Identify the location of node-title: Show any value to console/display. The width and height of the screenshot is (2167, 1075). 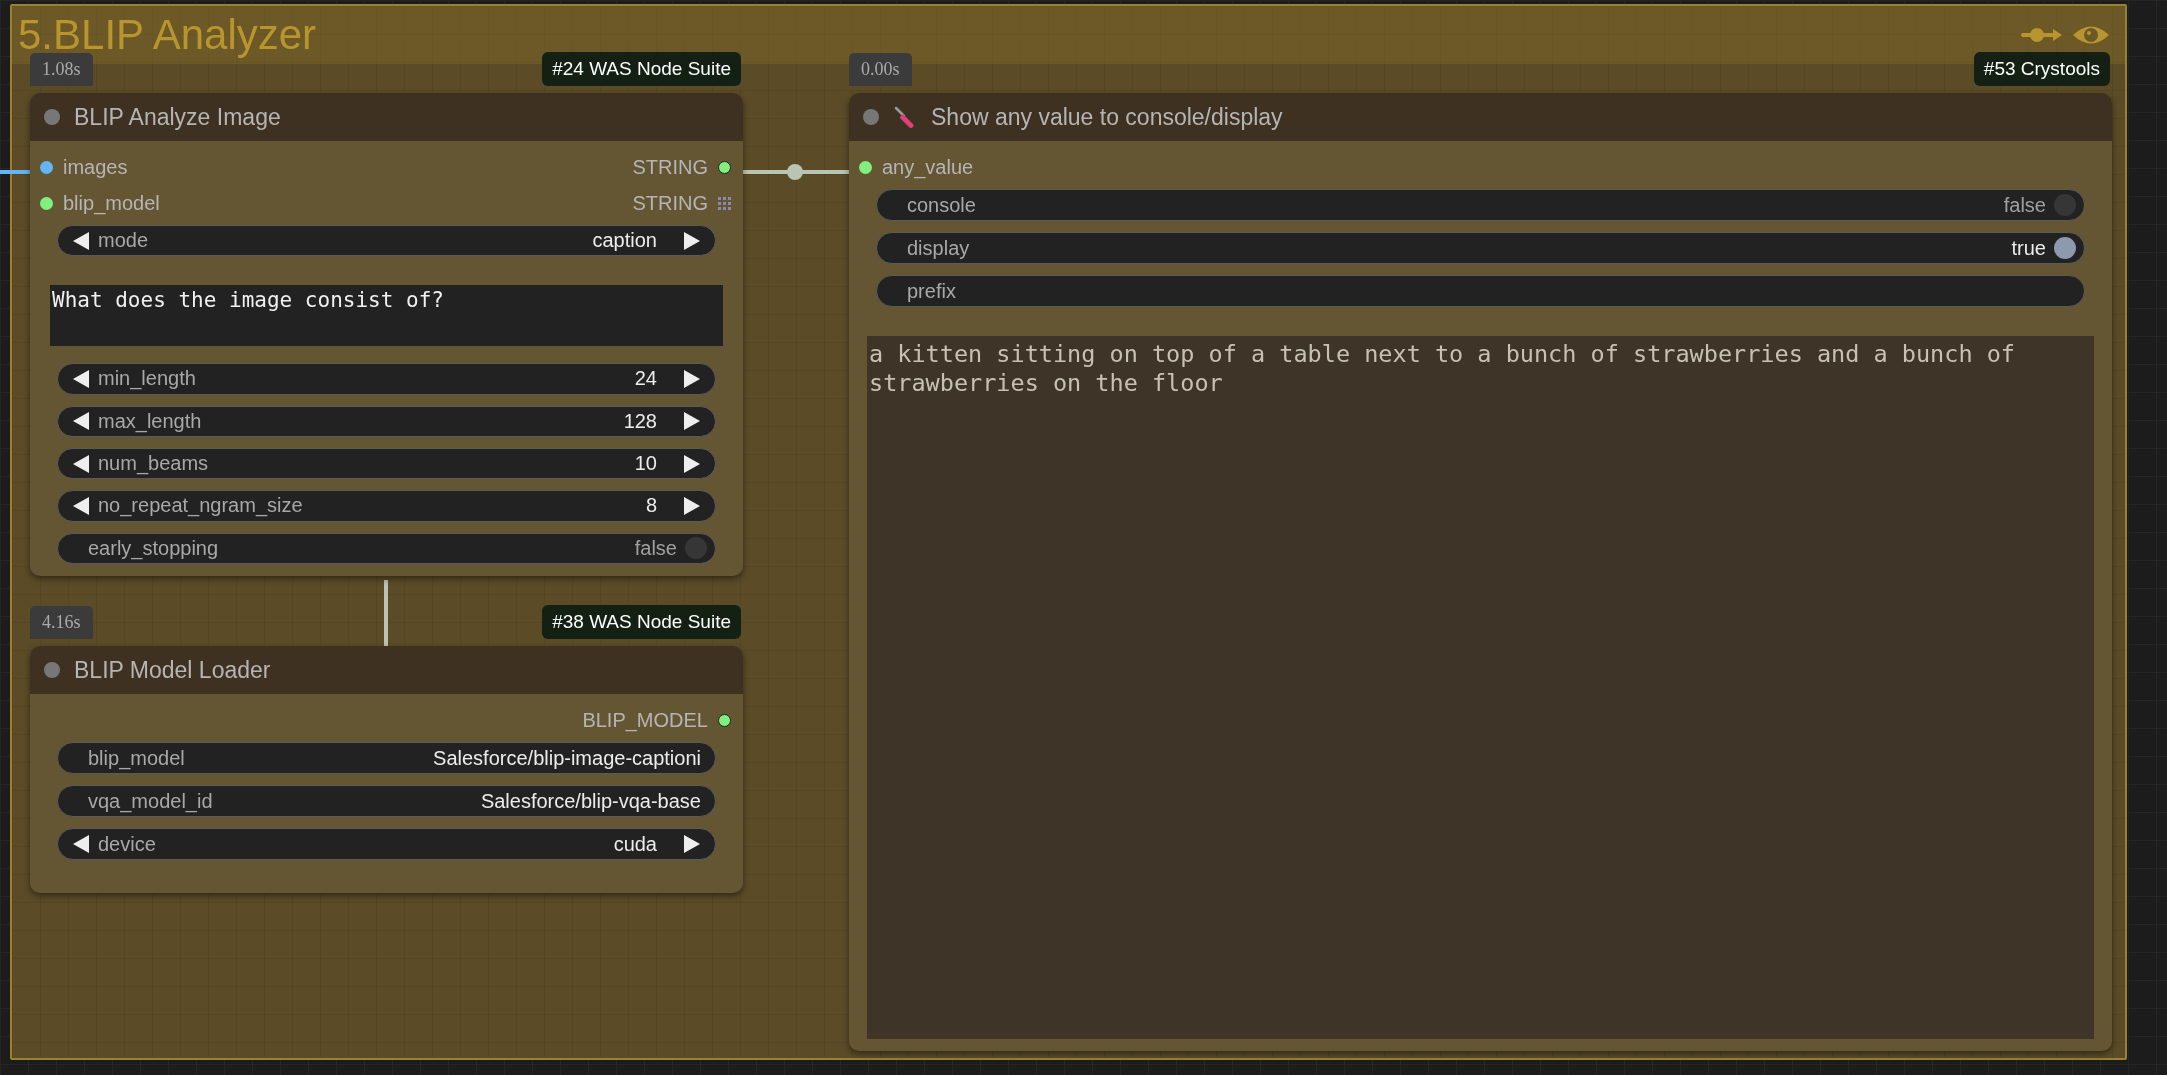
(1107, 117).